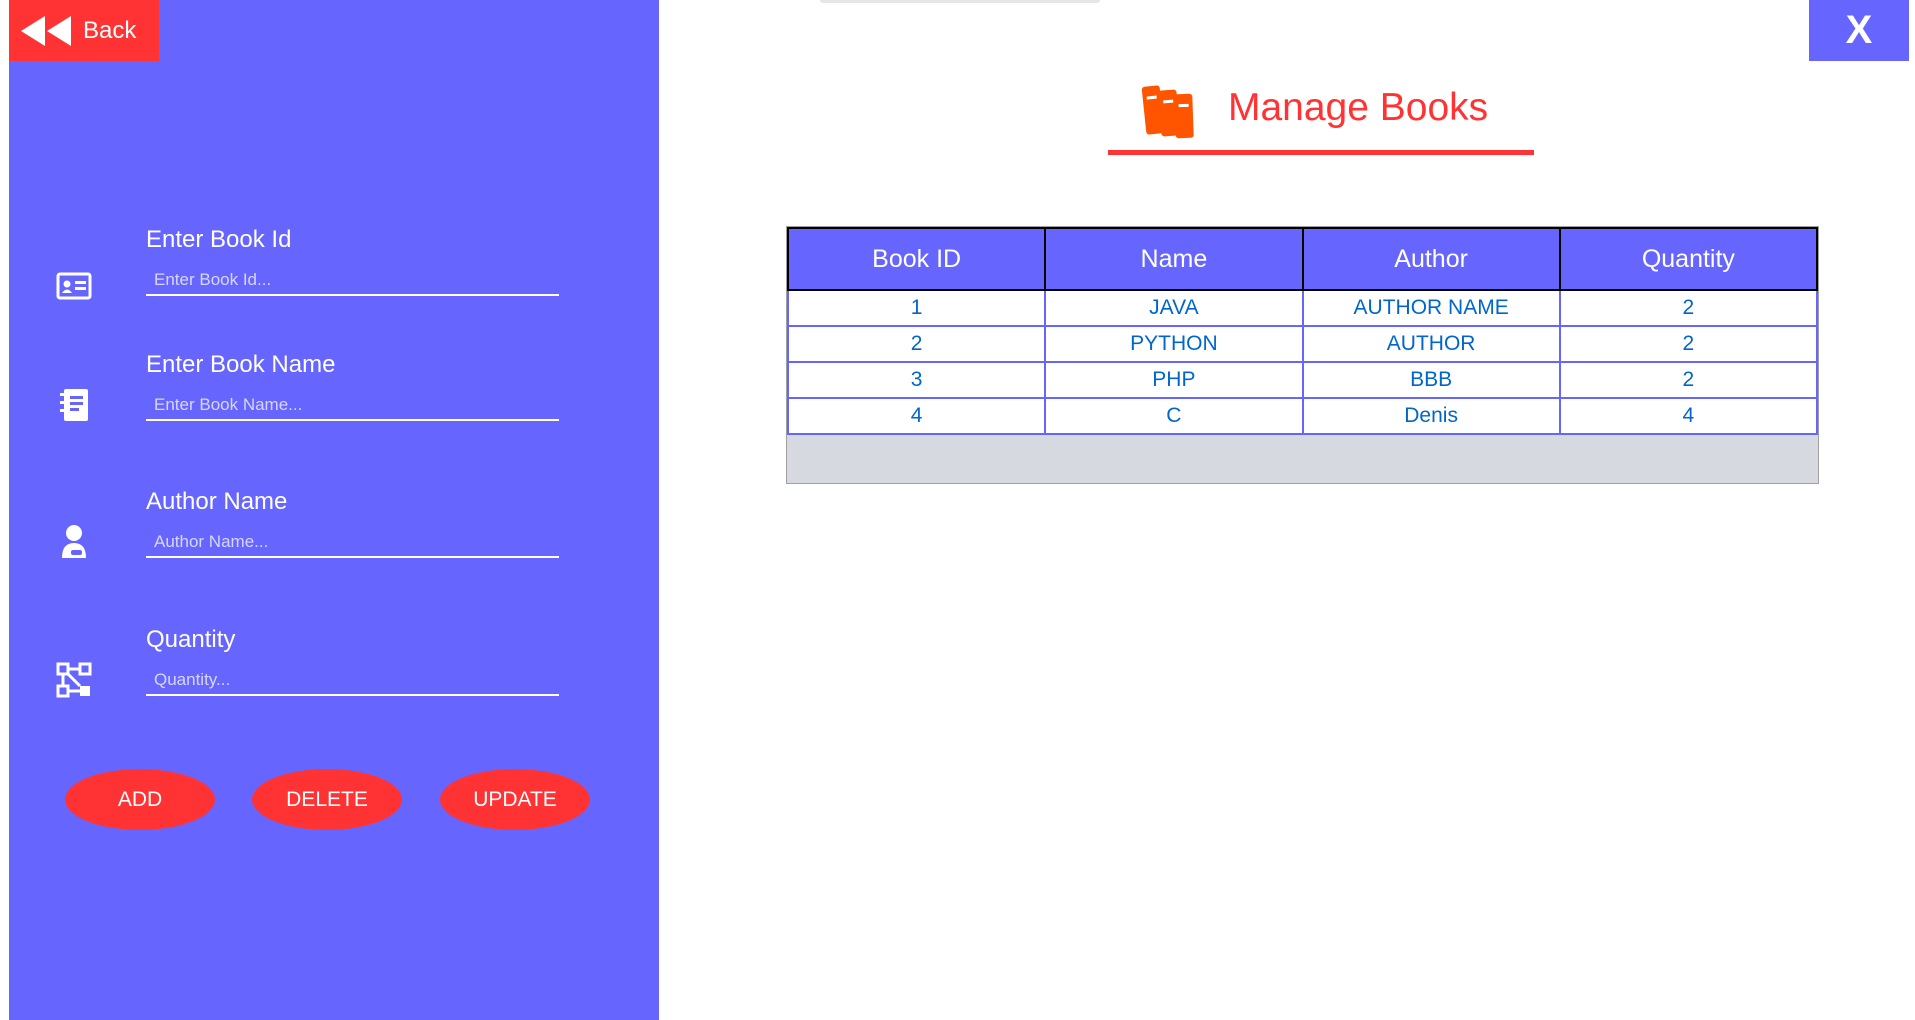 This screenshot has height=1020, width=1915. I want to click on book-name-input, so click(352, 406).